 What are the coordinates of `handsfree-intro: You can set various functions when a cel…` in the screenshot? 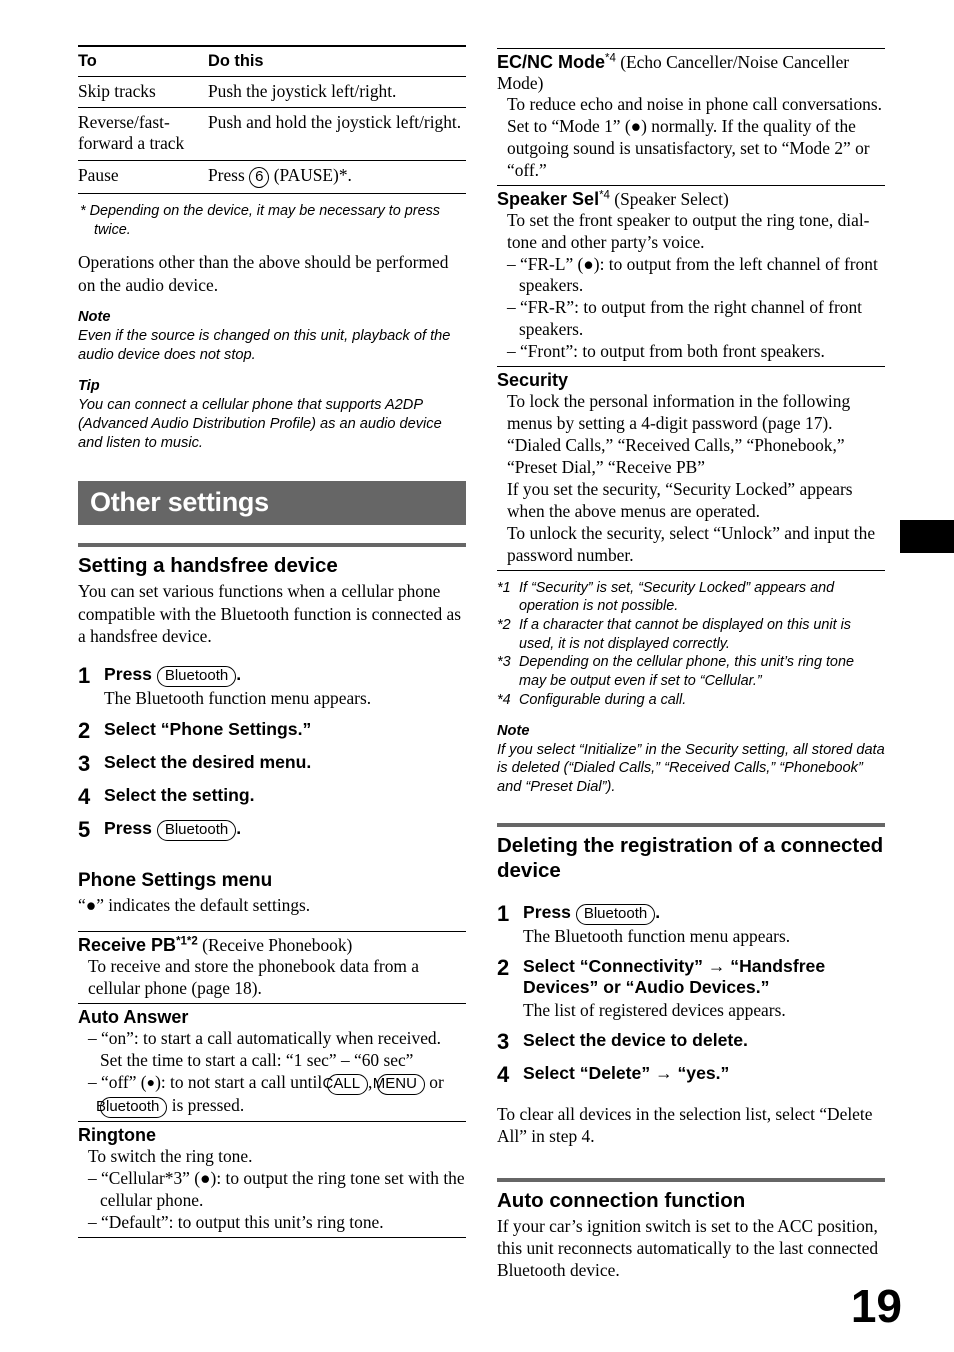 It's located at (269, 613).